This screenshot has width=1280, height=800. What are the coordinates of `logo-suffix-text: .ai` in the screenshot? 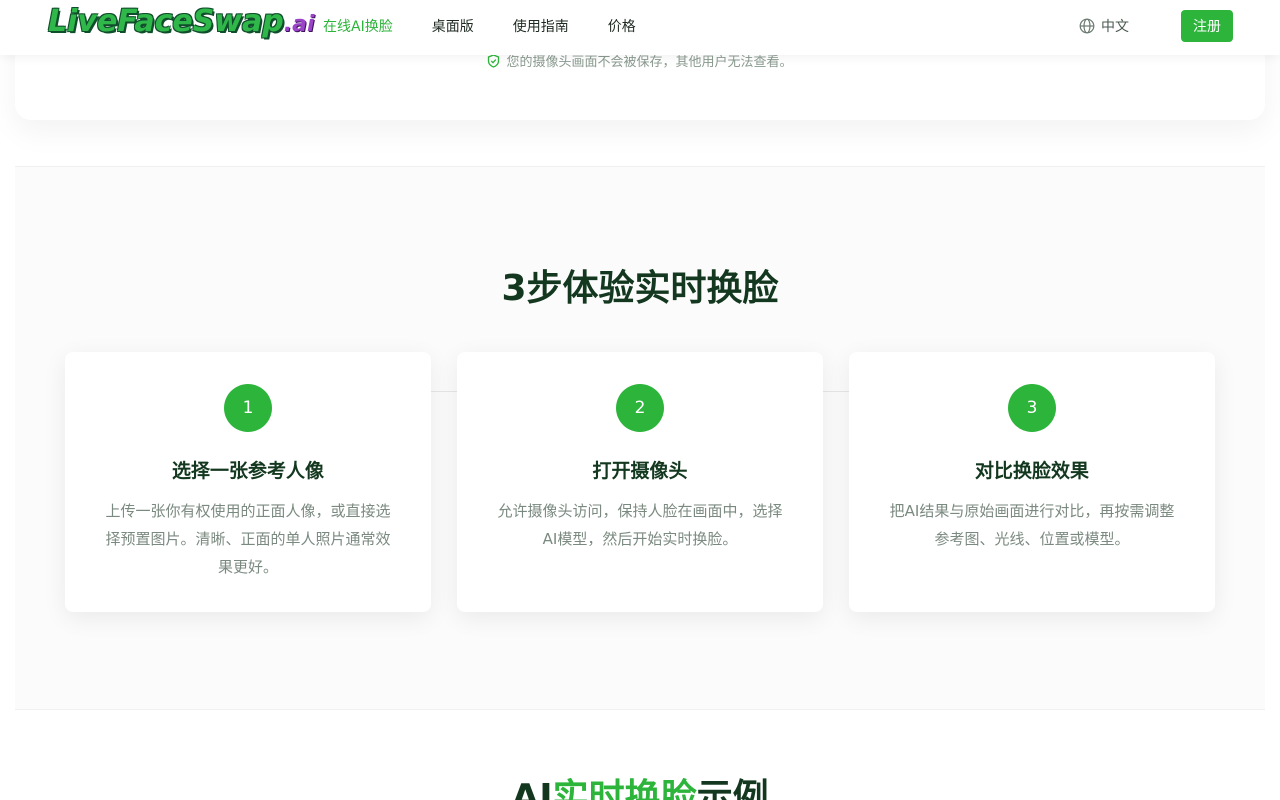 It's located at (299, 24).